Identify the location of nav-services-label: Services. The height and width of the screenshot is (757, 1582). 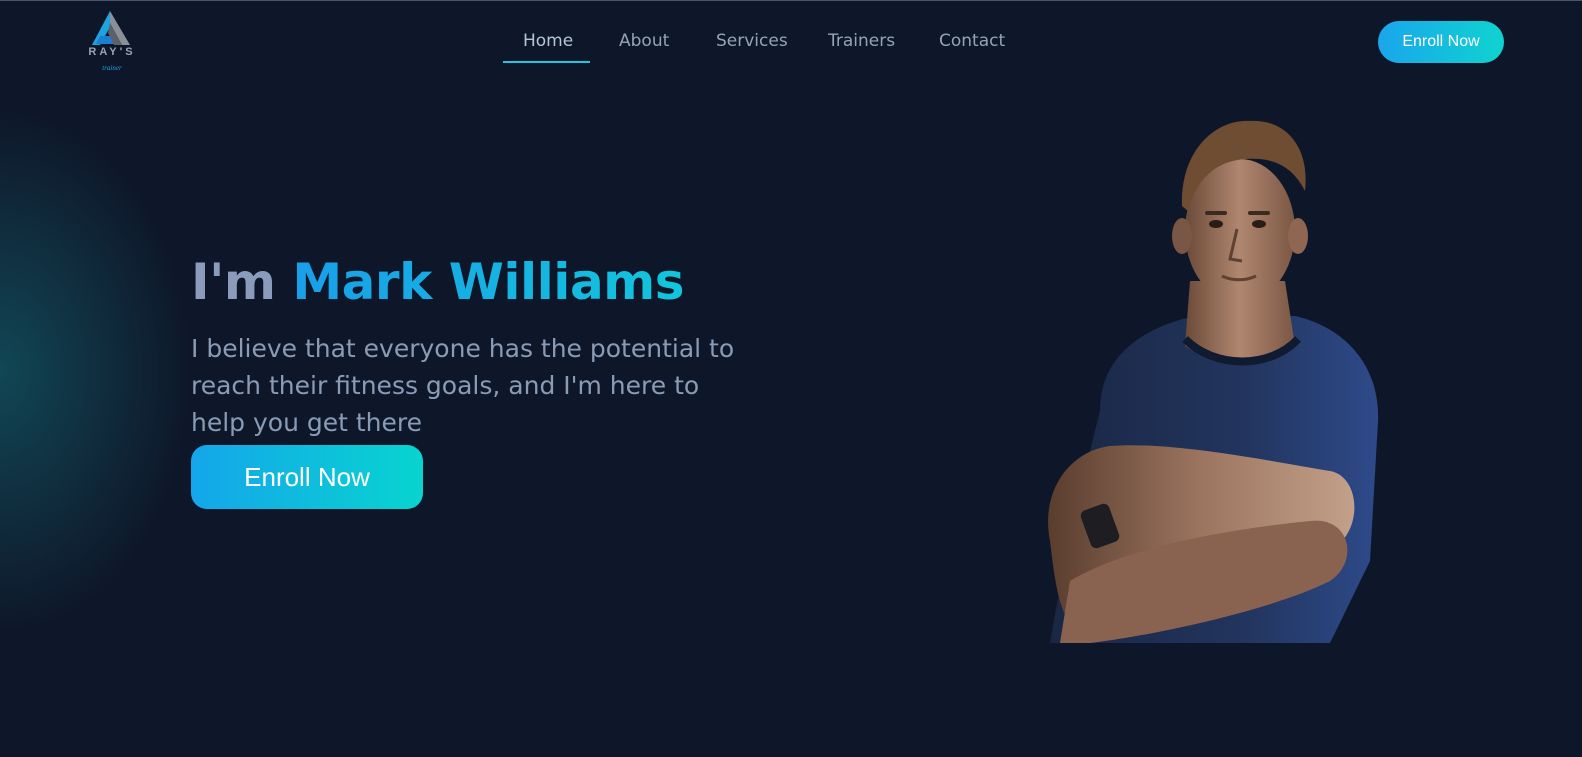
(752, 41).